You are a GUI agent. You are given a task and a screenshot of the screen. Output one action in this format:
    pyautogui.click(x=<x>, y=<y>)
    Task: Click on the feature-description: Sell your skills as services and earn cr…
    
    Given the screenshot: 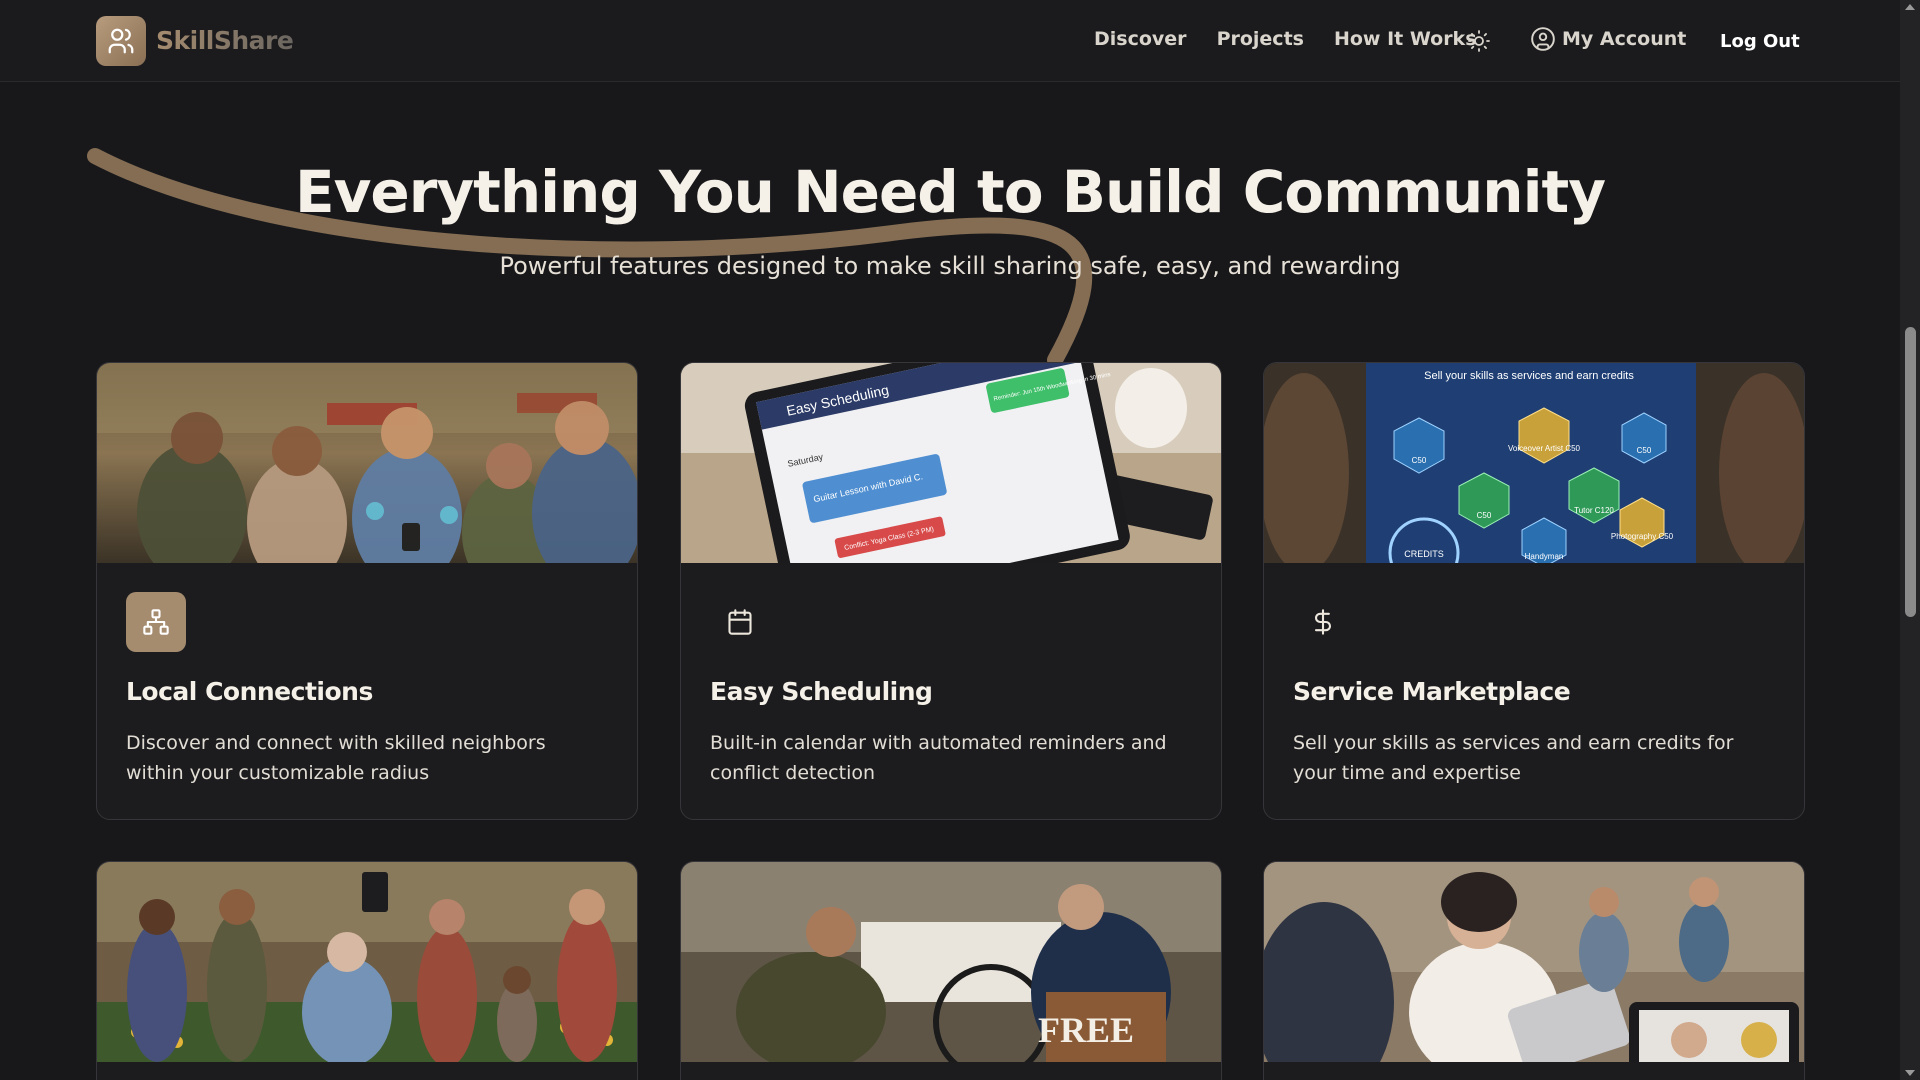 What is the action you would take?
    pyautogui.click(x=1513, y=758)
    